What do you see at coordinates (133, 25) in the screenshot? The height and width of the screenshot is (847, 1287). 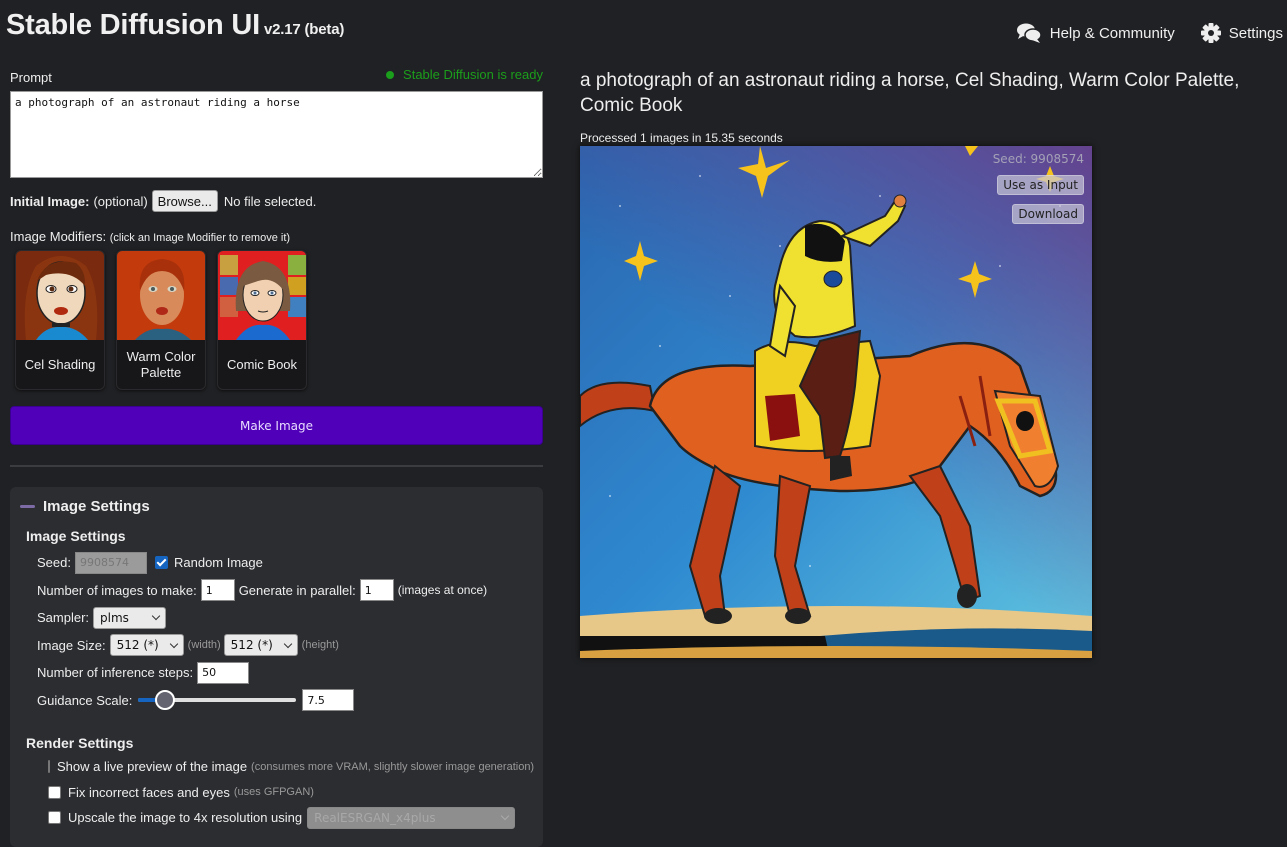 I see `app-title-text: Stable Diffusion UI` at bounding box center [133, 25].